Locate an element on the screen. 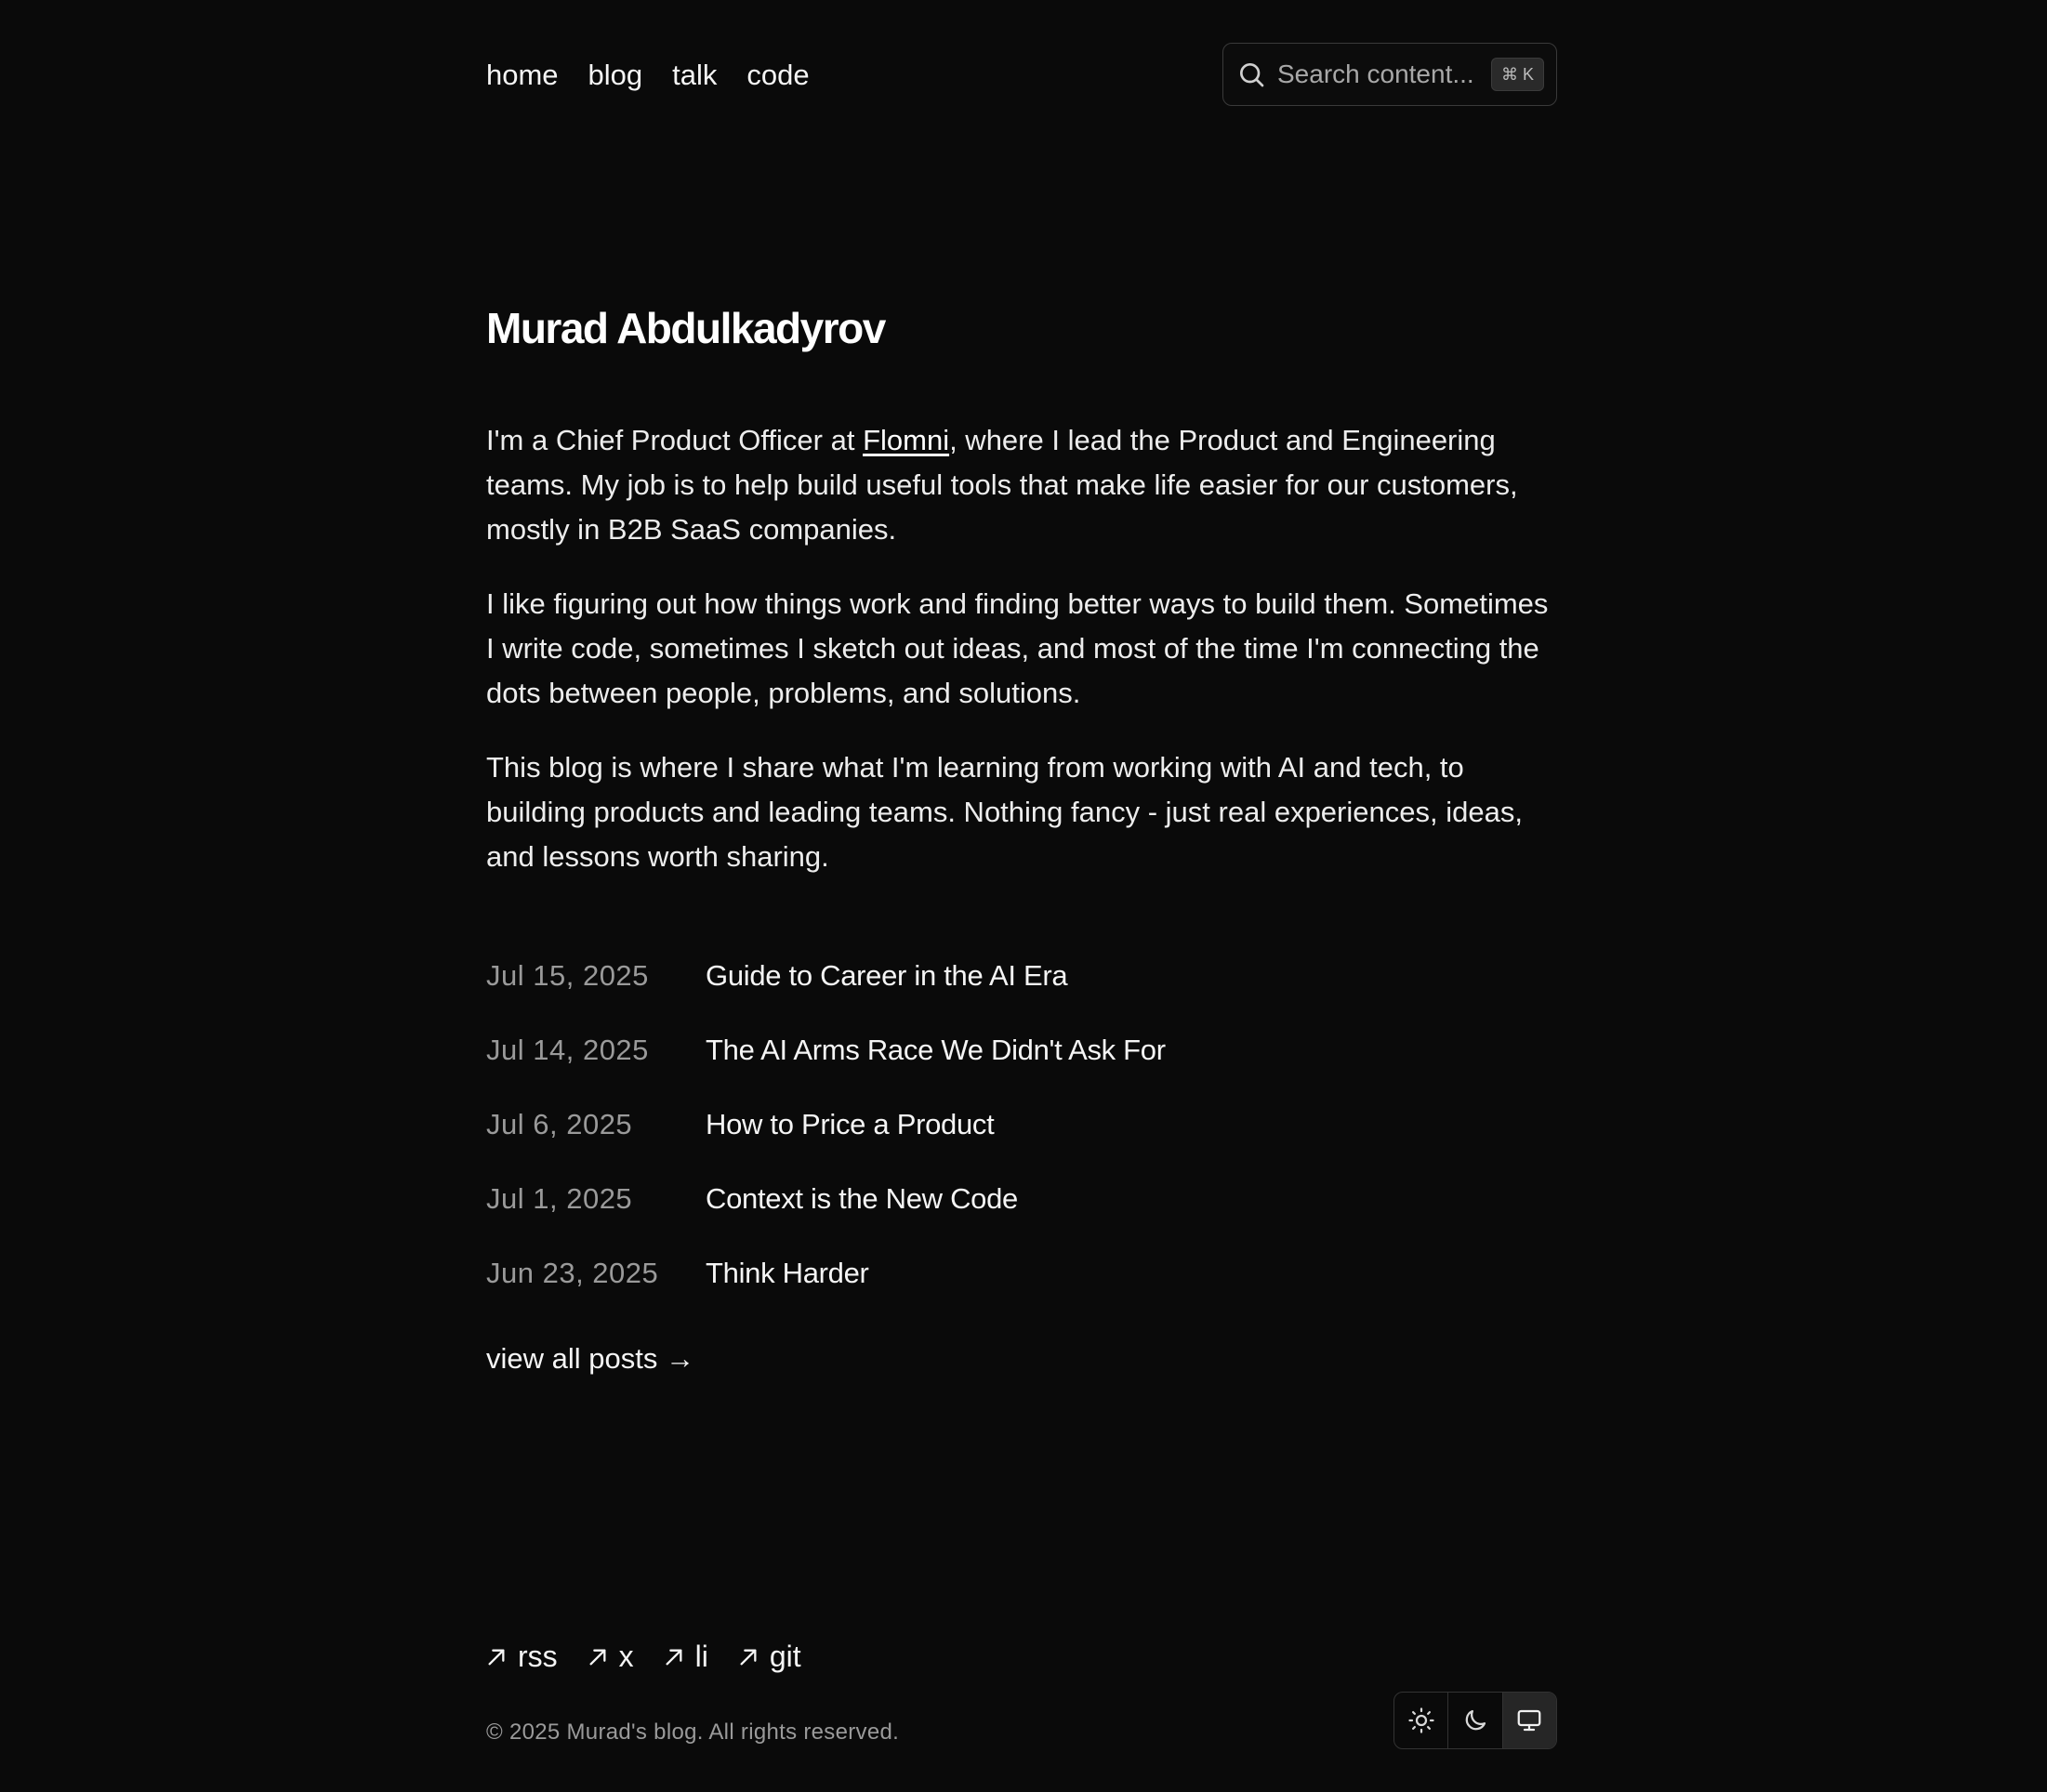 The height and width of the screenshot is (1792, 2047). footer-links: rss x li git is located at coordinates (1021, 1657).